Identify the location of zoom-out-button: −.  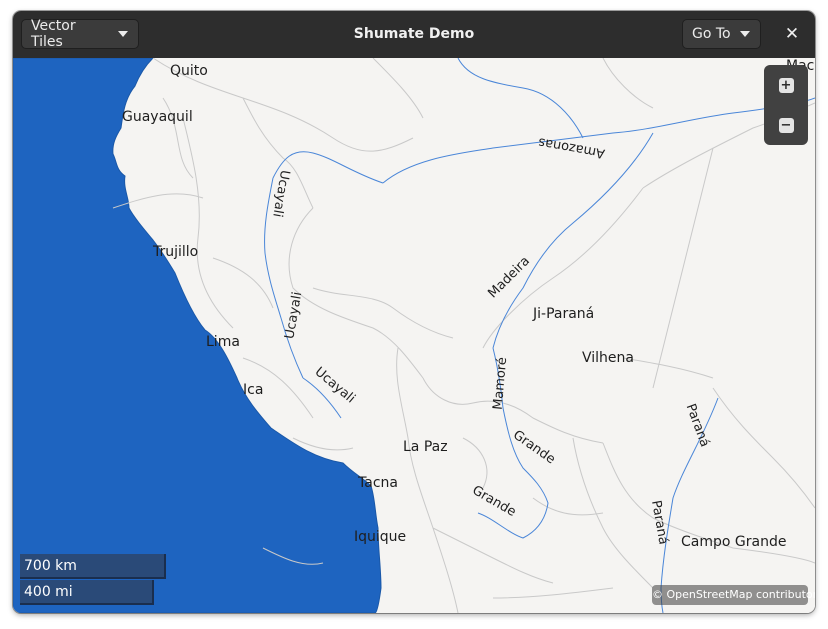
(786, 125).